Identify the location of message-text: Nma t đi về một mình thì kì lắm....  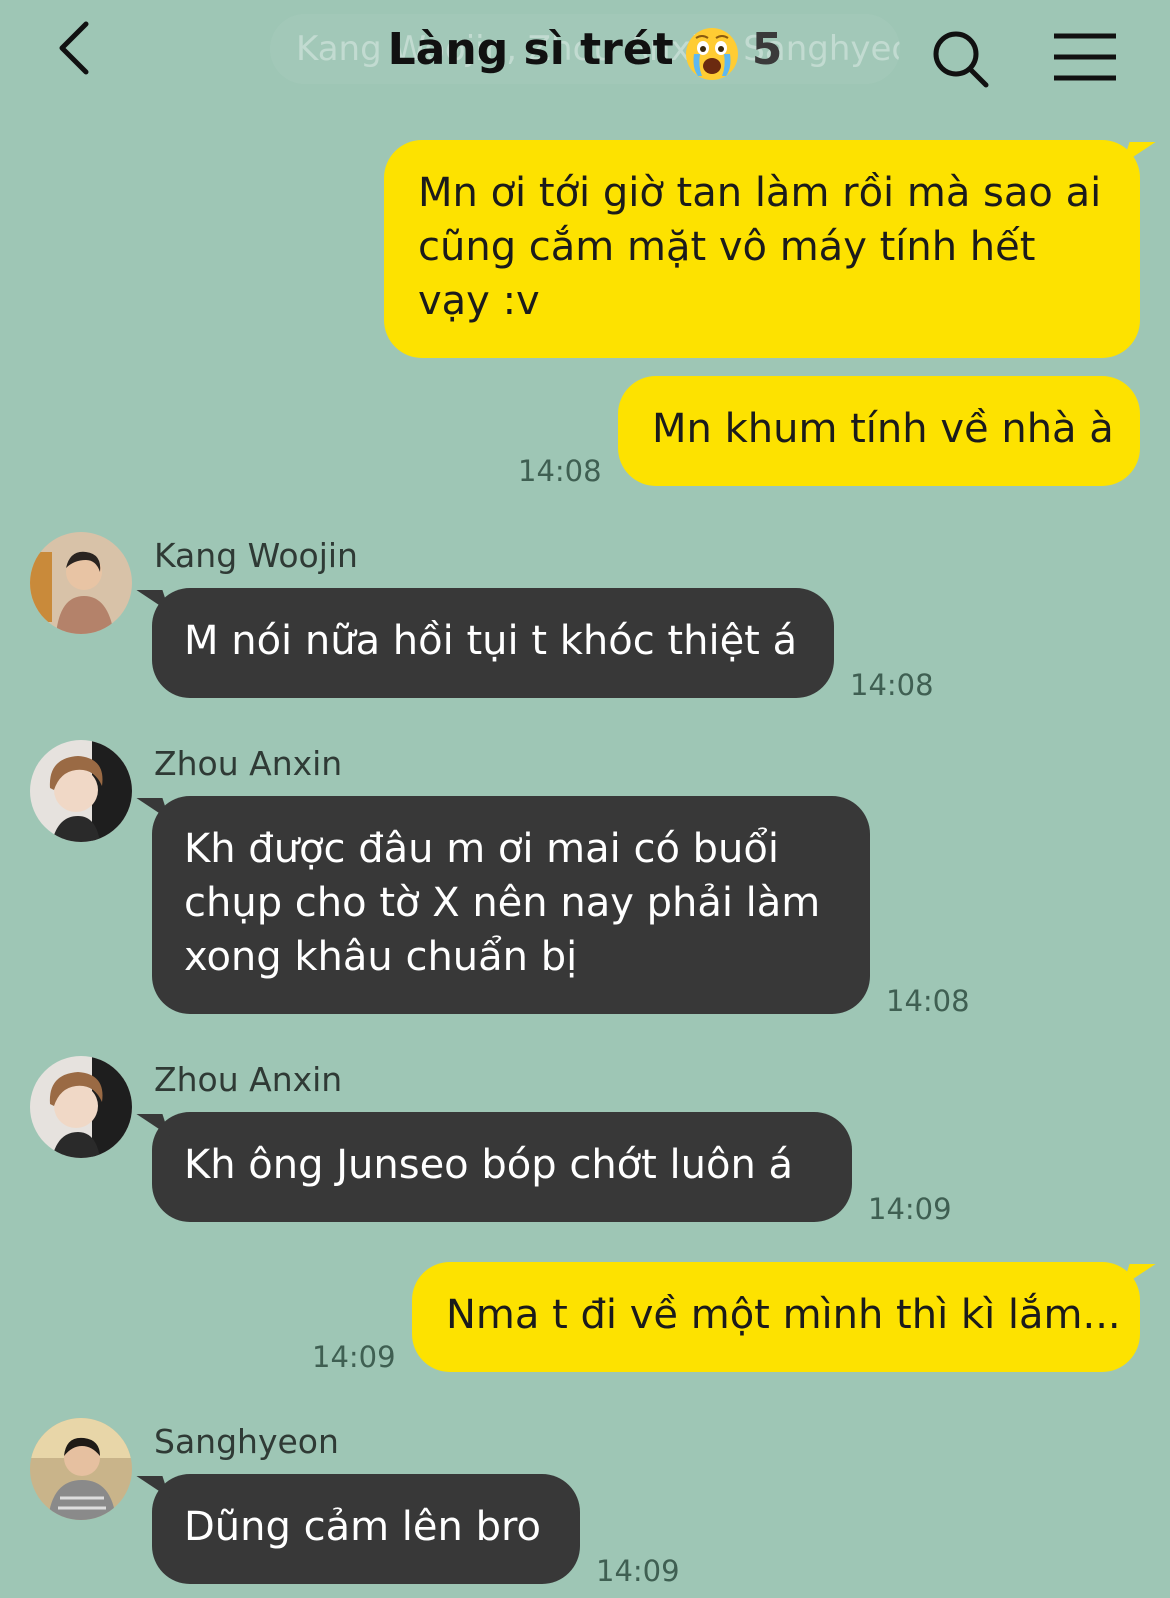
(783, 1315).